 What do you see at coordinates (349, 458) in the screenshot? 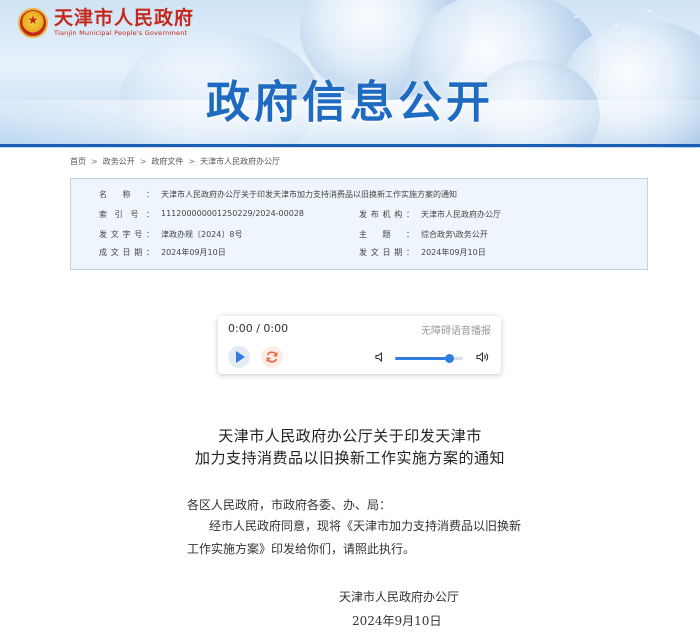
I see `document-title-line: 加力支持消费品以旧换新工作实施方案的通知` at bounding box center [349, 458].